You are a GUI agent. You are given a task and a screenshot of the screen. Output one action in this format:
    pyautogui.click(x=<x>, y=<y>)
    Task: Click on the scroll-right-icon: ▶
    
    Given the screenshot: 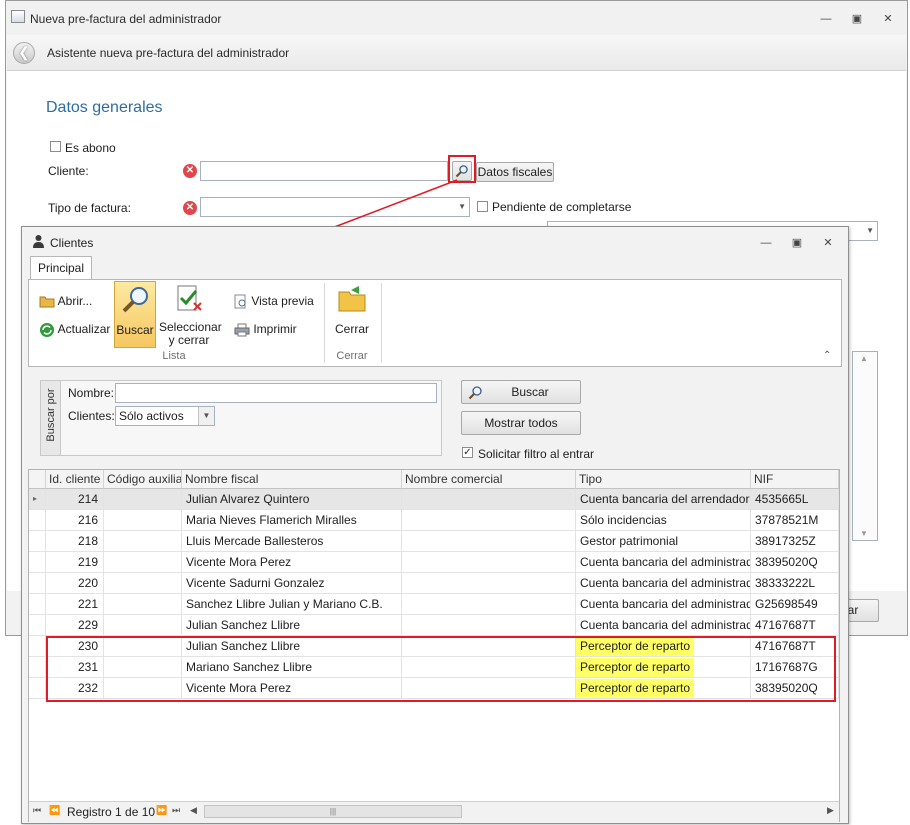 What is the action you would take?
    pyautogui.click(x=830, y=810)
    